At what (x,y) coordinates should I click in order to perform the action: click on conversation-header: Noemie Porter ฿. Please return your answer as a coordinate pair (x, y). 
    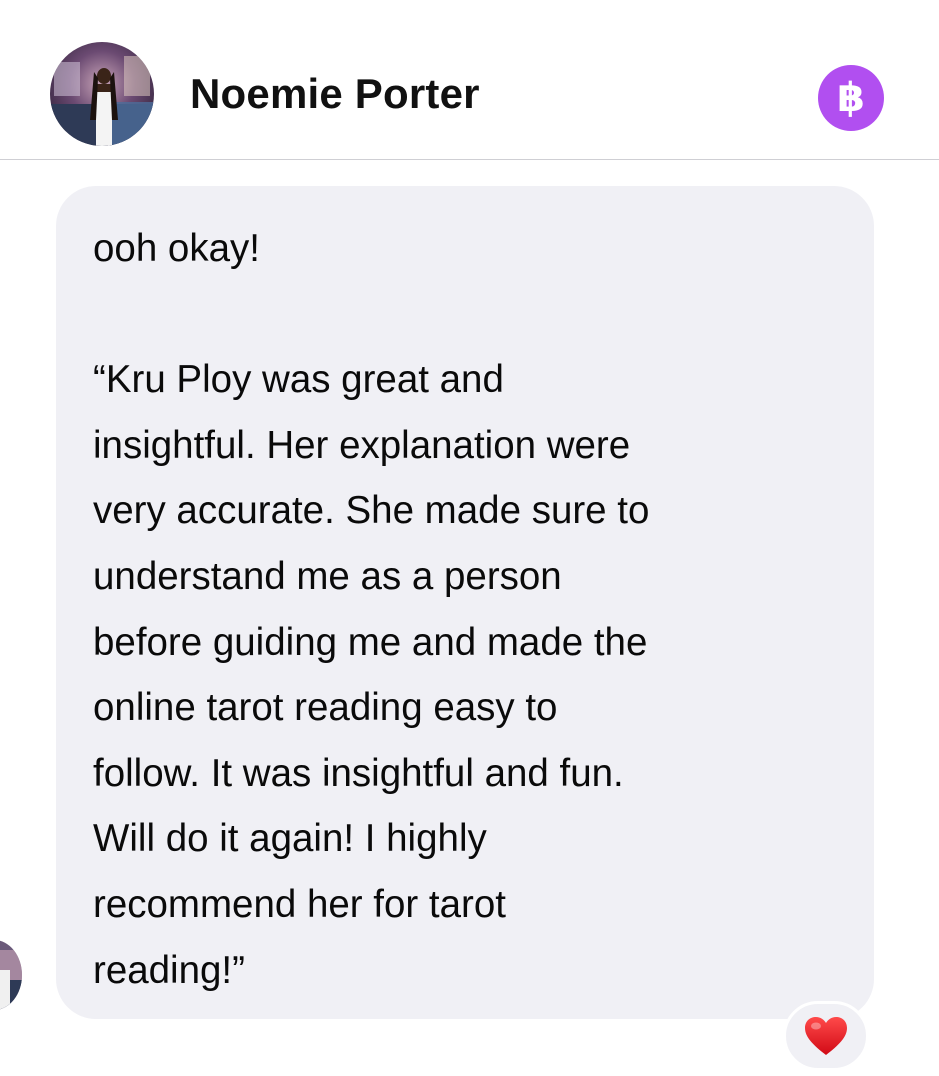
    Looking at the image, I should click on (469, 80).